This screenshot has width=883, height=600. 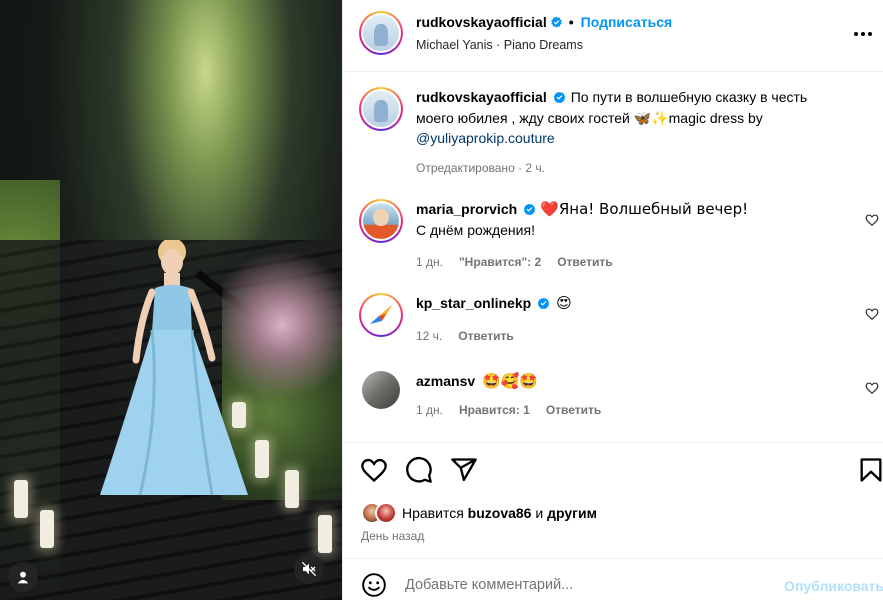 What do you see at coordinates (494, 410) in the screenshot?
I see `comment-likes: Нравится: 1` at bounding box center [494, 410].